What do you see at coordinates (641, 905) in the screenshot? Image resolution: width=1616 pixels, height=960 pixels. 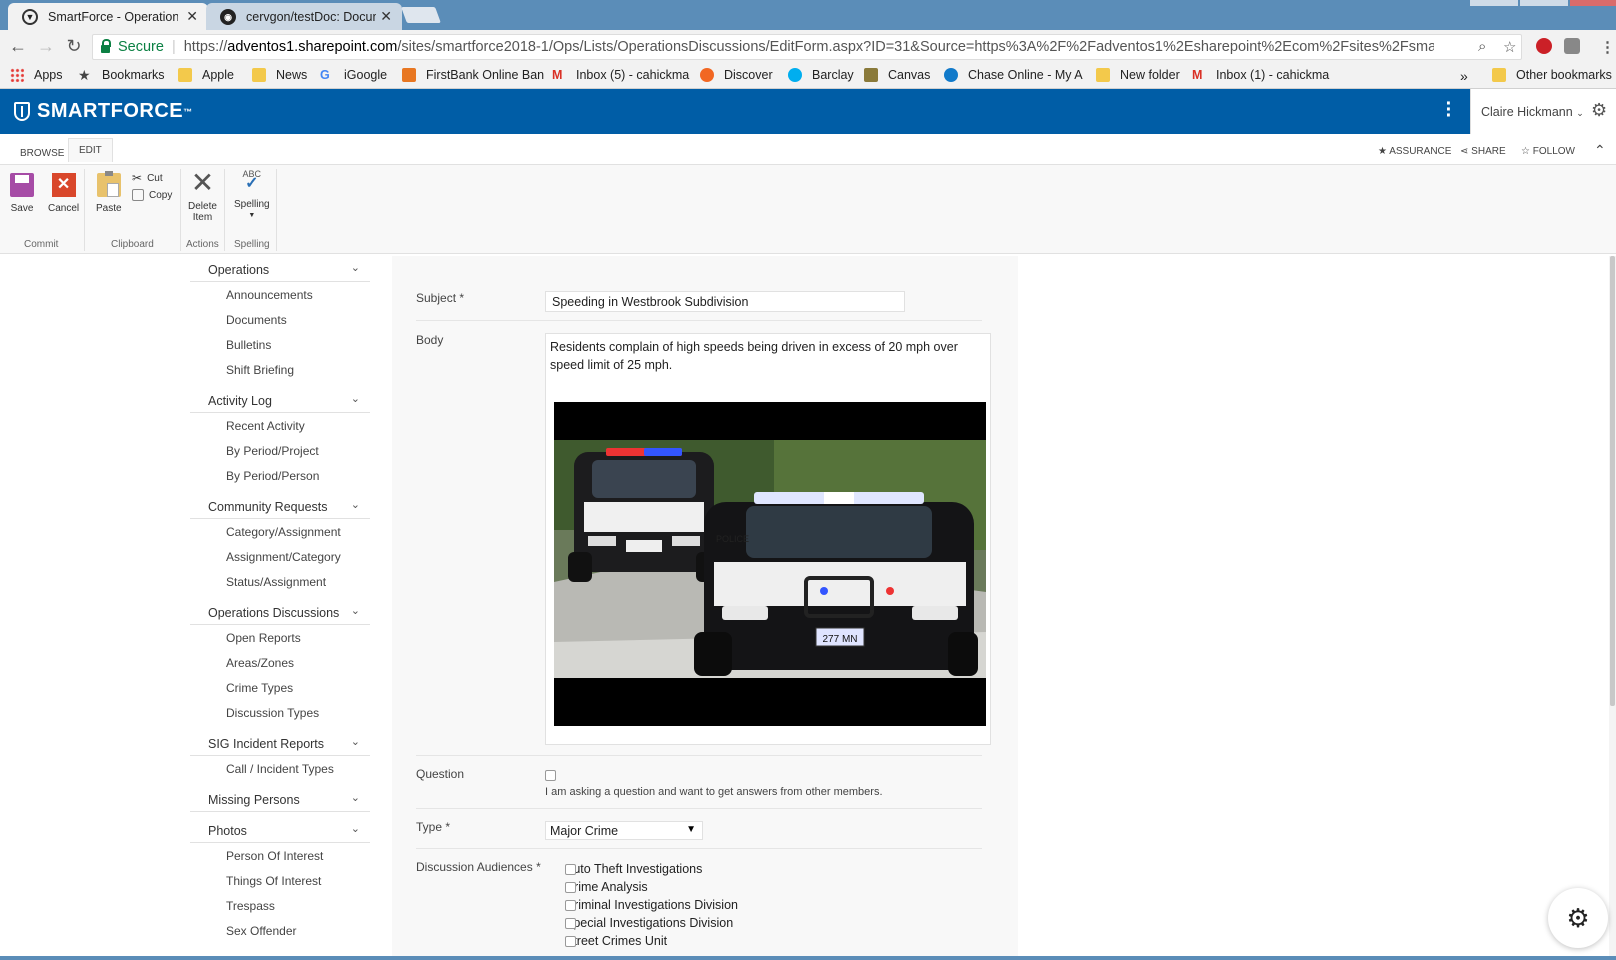 I see `audience-option: Criminal Investigations Division` at bounding box center [641, 905].